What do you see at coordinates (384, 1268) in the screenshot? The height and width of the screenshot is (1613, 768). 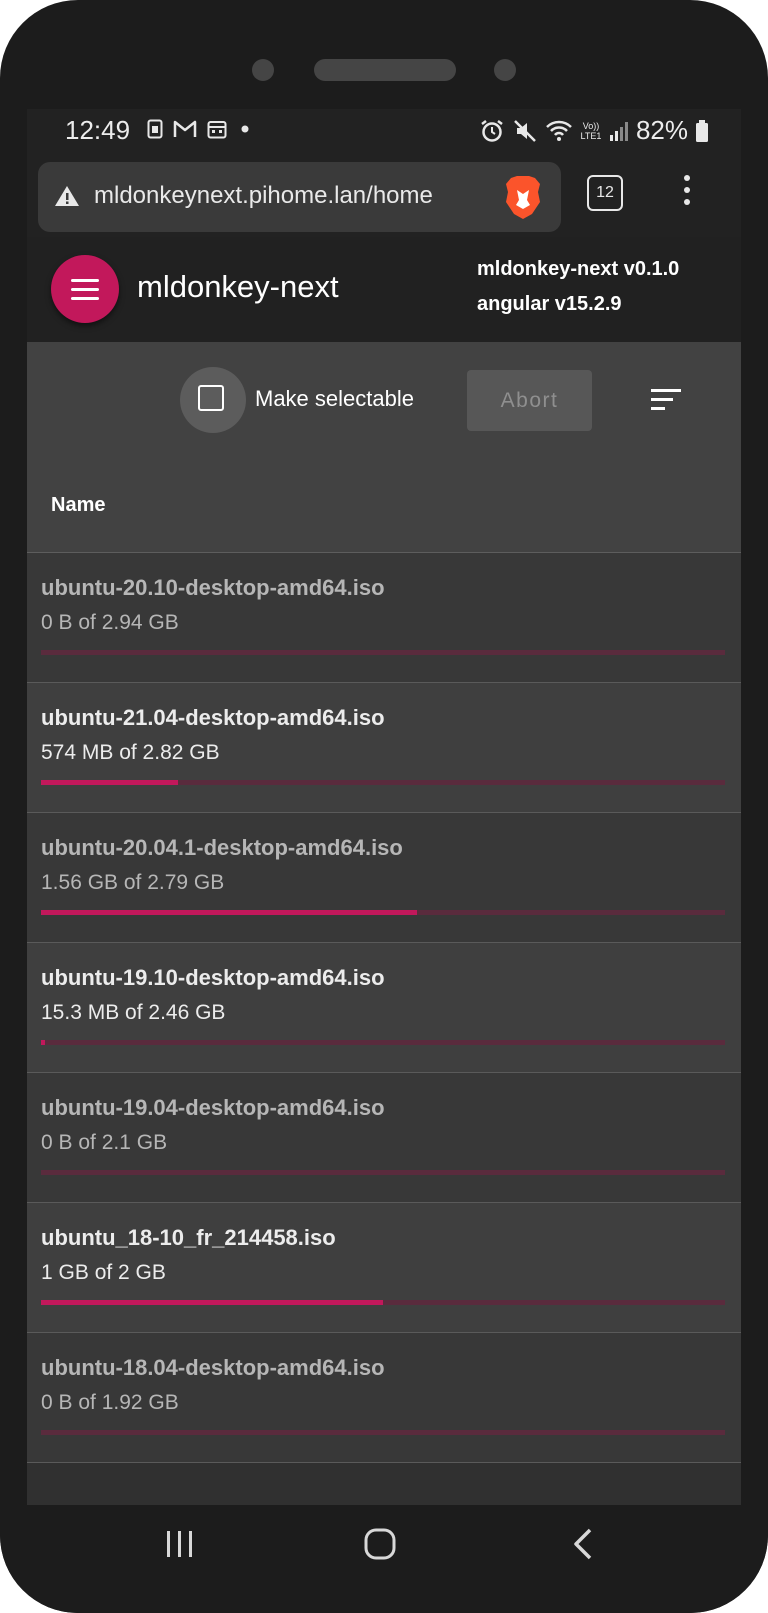 I see `list-item: ubuntu_18-10_fr_214458.iso 1 GB of 2 GB` at bounding box center [384, 1268].